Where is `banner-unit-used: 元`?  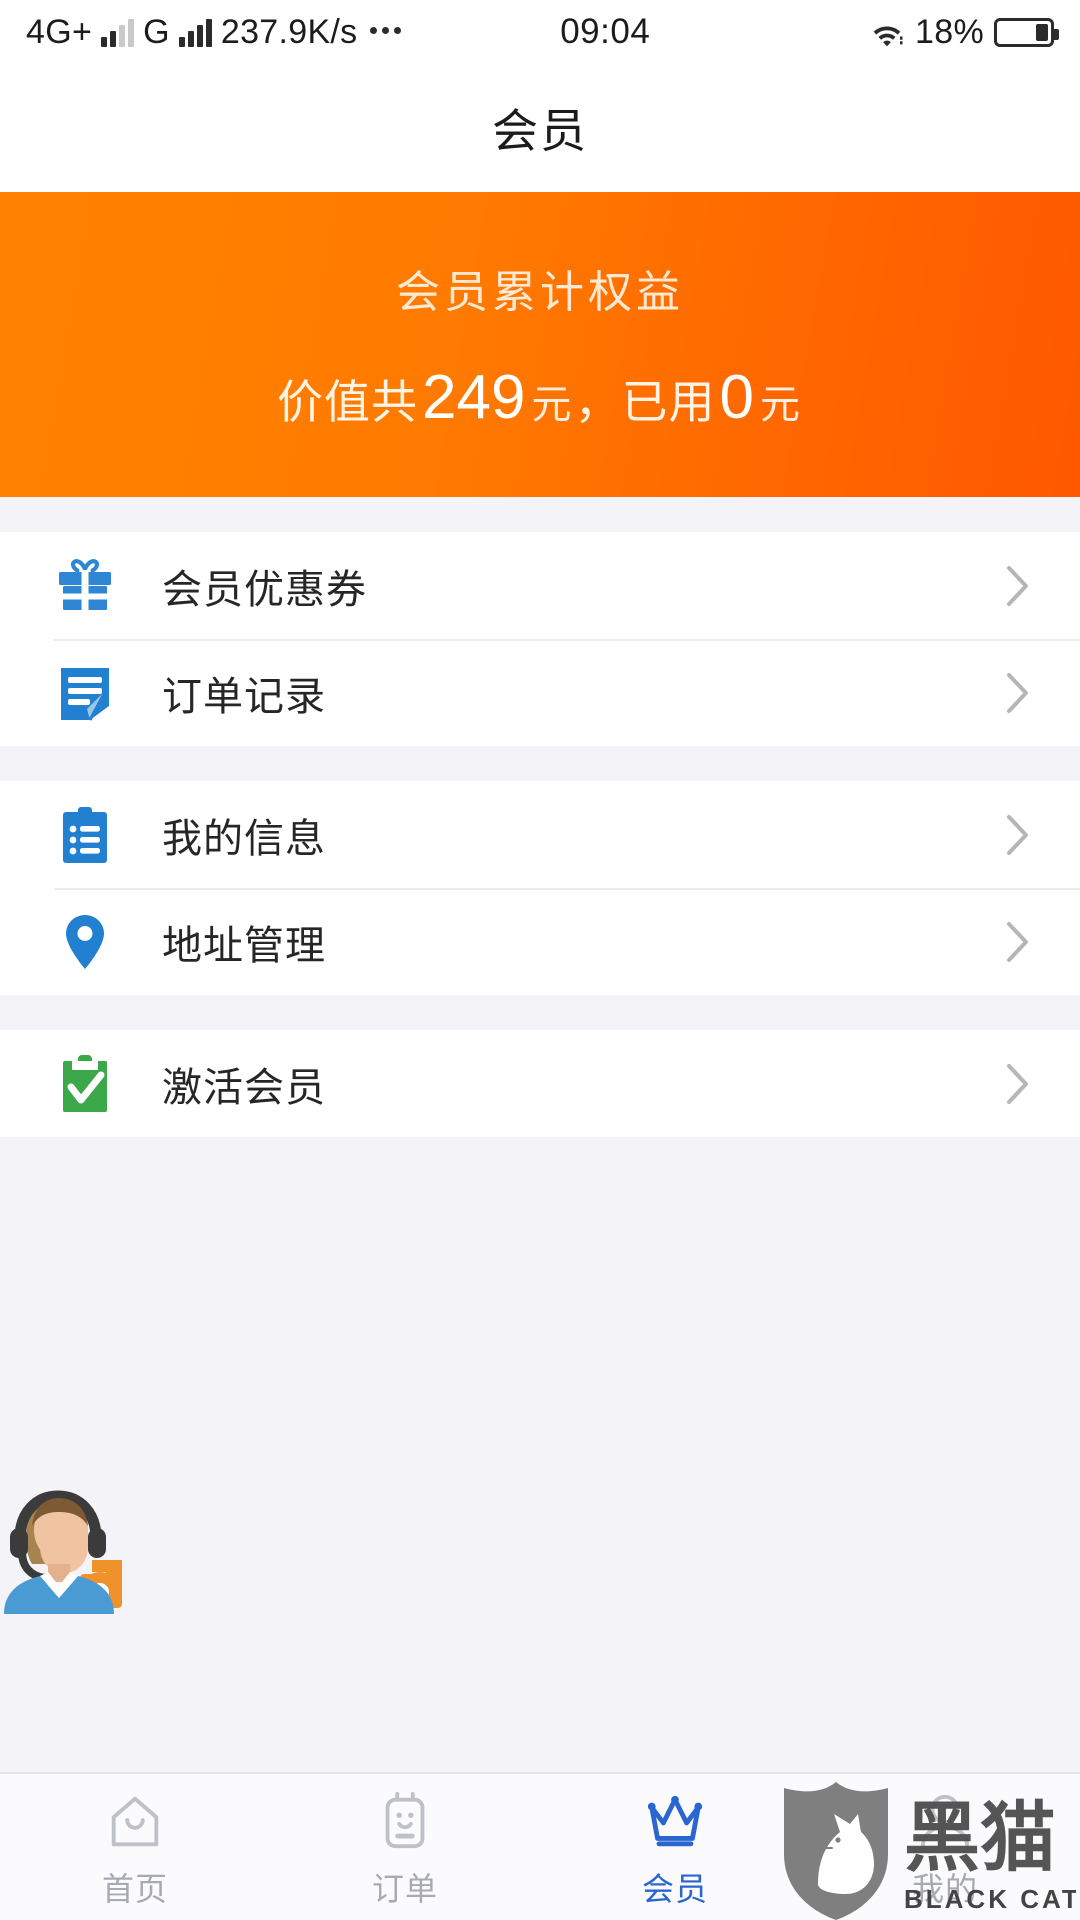 banner-unit-used: 元 is located at coordinates (780, 405).